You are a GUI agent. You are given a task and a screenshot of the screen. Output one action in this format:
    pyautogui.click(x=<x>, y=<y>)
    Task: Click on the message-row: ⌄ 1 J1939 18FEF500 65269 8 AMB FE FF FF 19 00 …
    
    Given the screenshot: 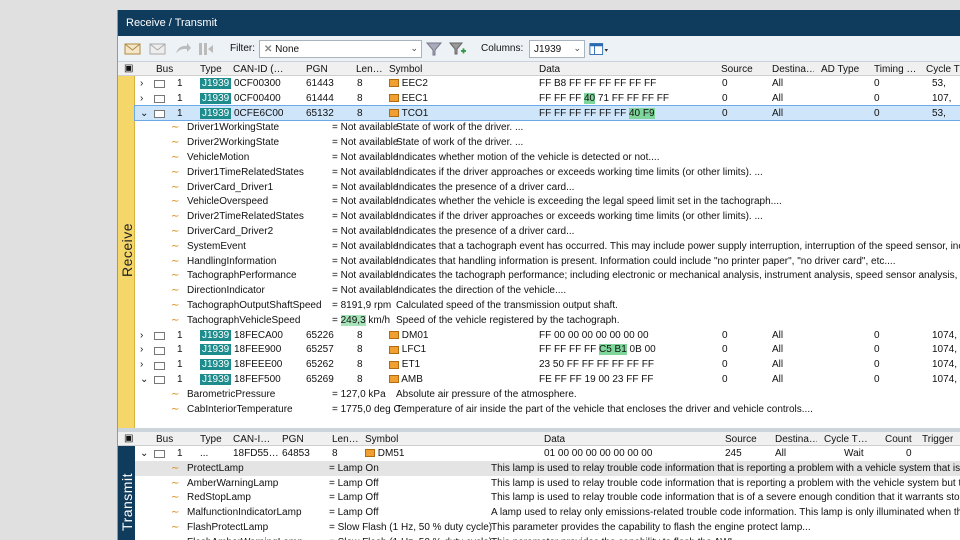 What is the action you would take?
    pyautogui.click(x=547, y=379)
    